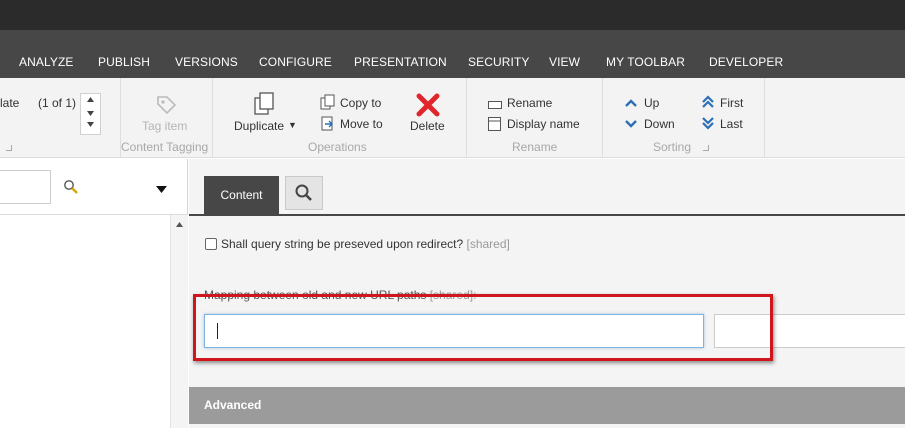  What do you see at coordinates (217, 331) in the screenshot?
I see `text-caret` at bounding box center [217, 331].